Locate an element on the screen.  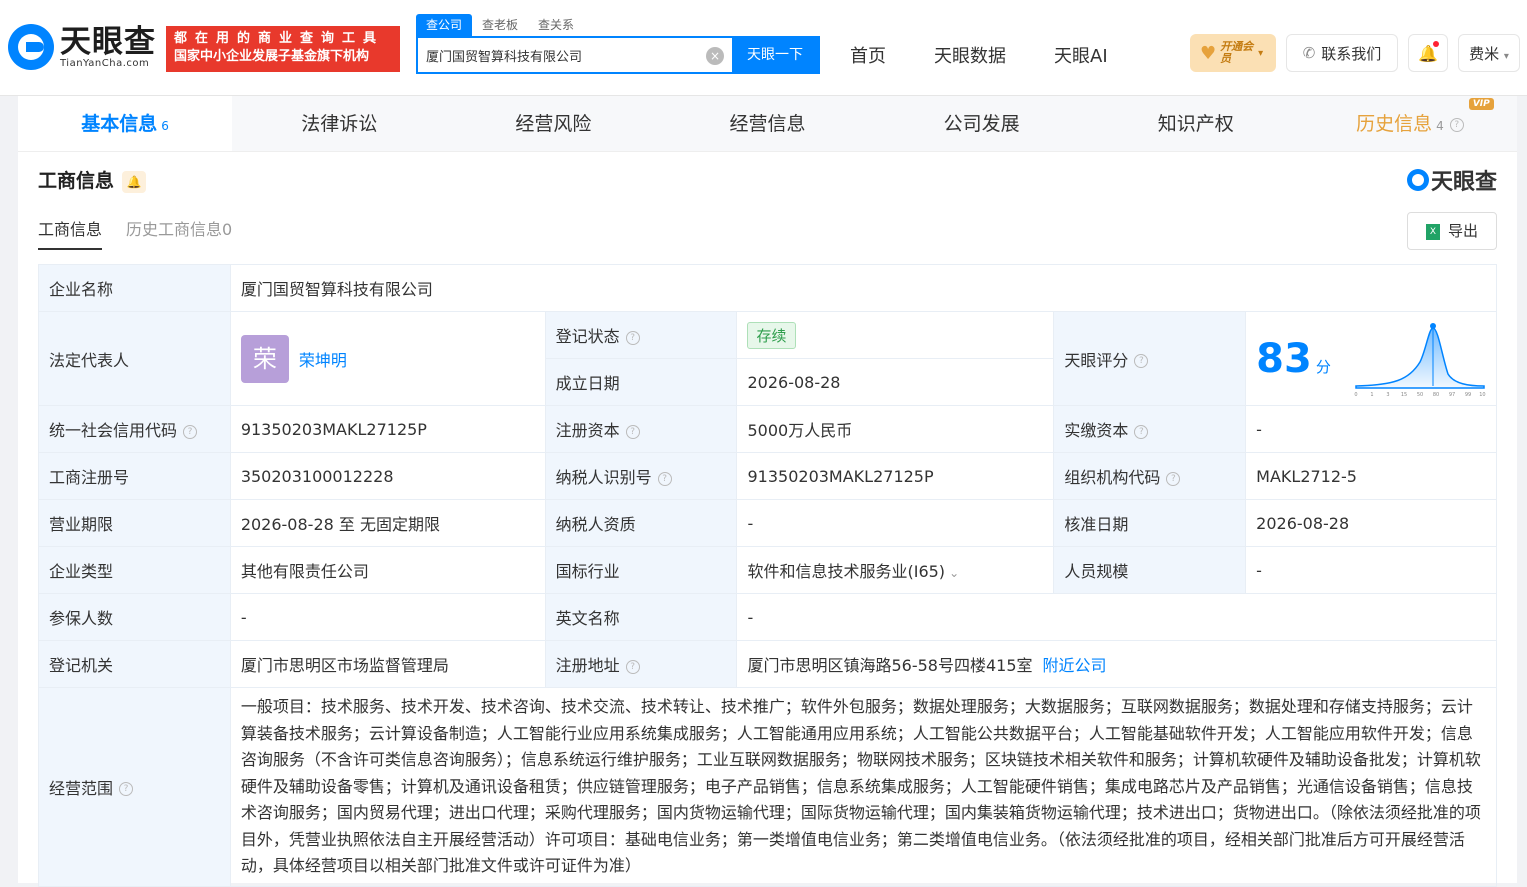
score-distribution-chart: 0 1 3 15 50 80 97 99 100 is located at coordinates (1420, 360).